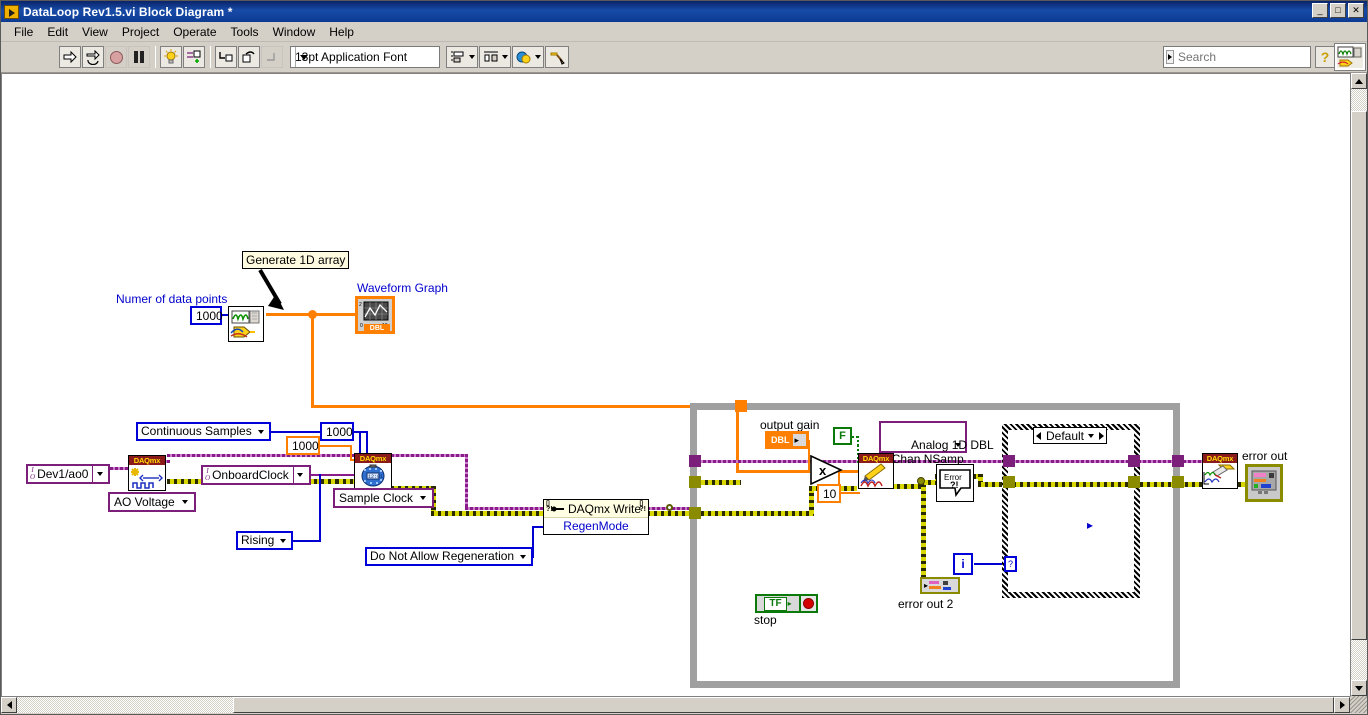 This screenshot has height=715, width=1368. Describe the element at coordinates (936, 443) in the screenshot. I see `polymorphic-instance-selector: Analog 1D DBL 1Chan NSamp` at that location.